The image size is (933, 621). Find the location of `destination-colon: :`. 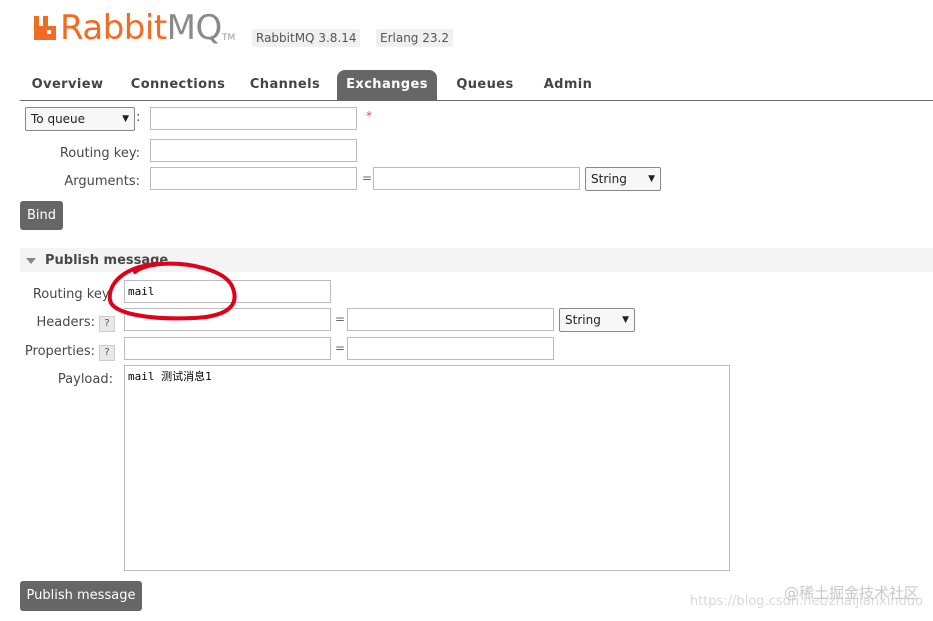

destination-colon: : is located at coordinates (138, 117).